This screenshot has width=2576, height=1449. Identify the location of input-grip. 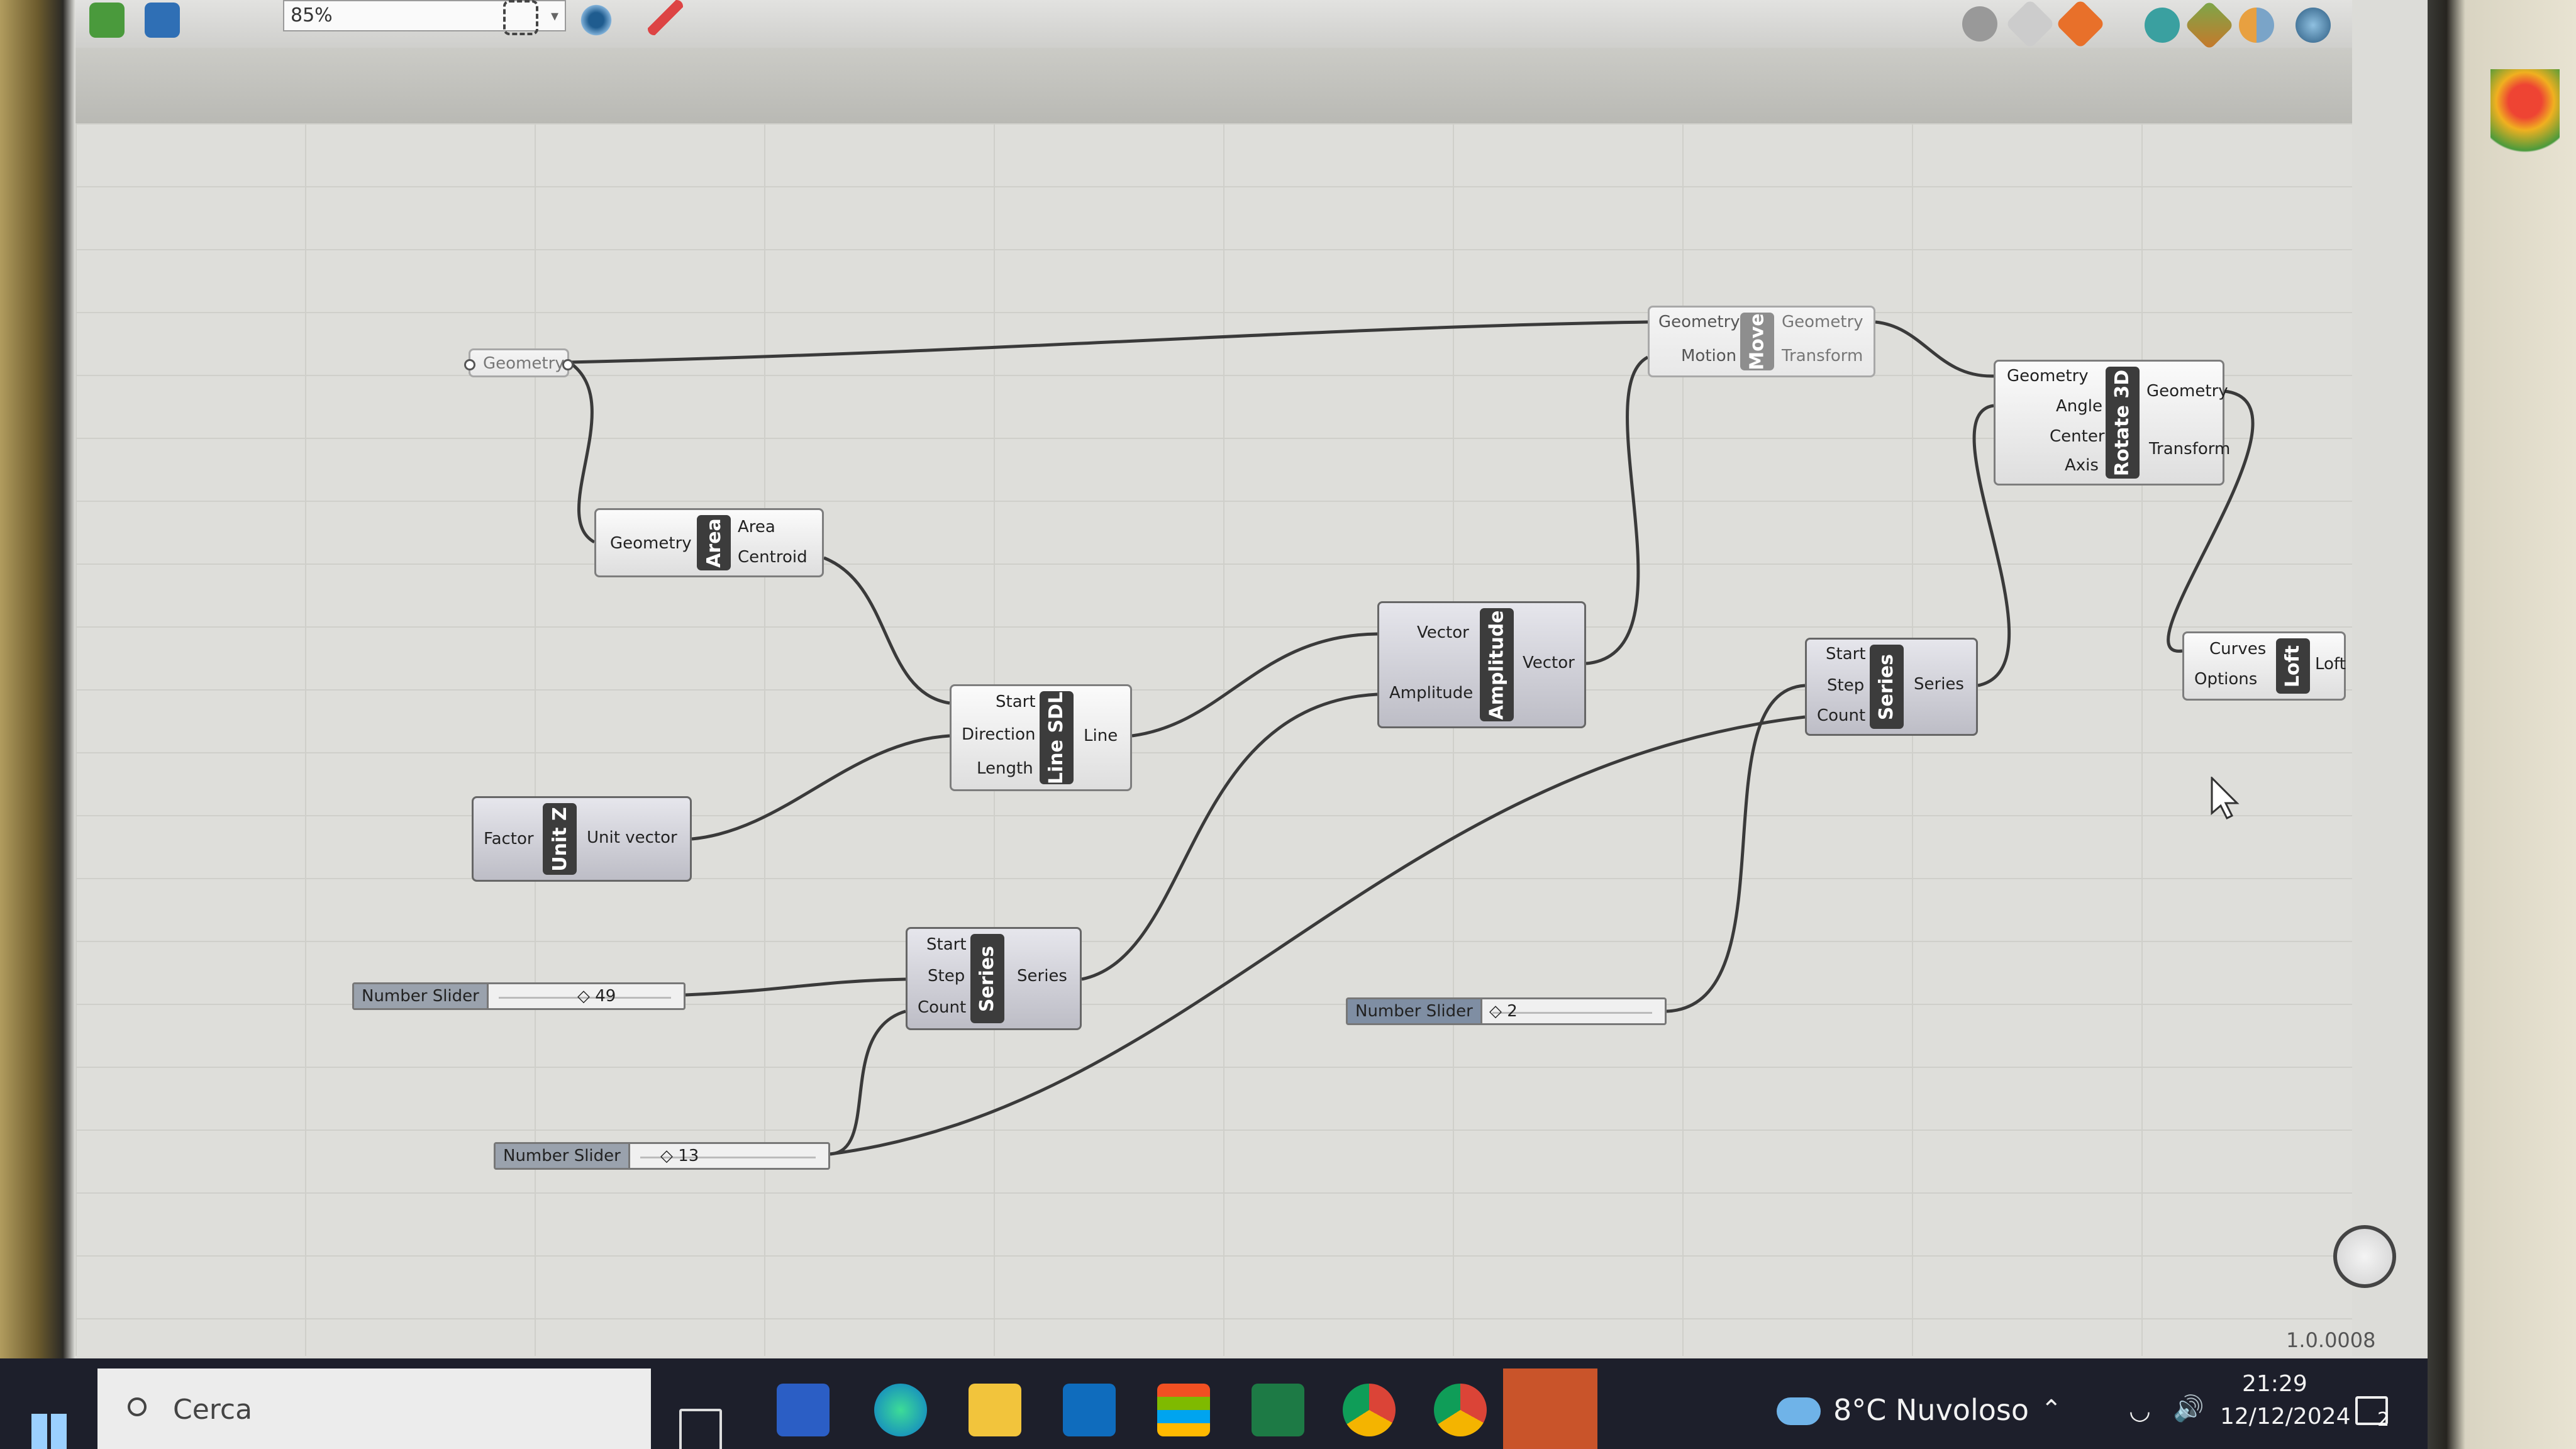
(469, 364).